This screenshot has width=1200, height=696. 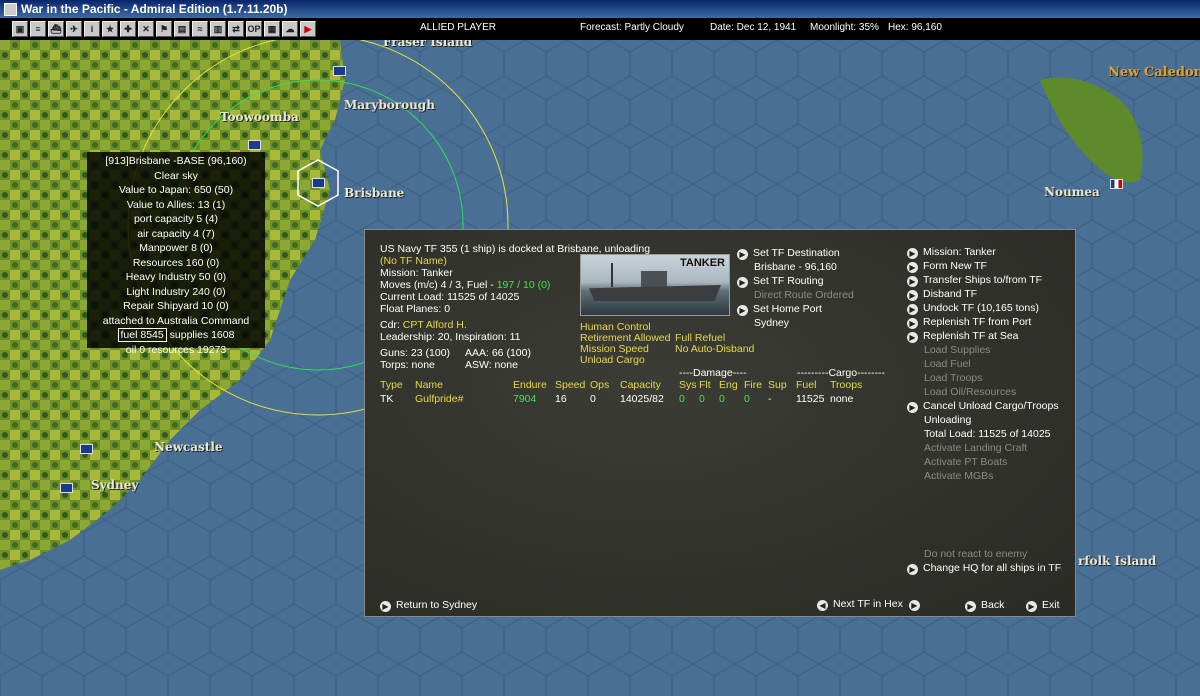 I want to click on table-cell: Gulfpride#, so click(x=439, y=399).